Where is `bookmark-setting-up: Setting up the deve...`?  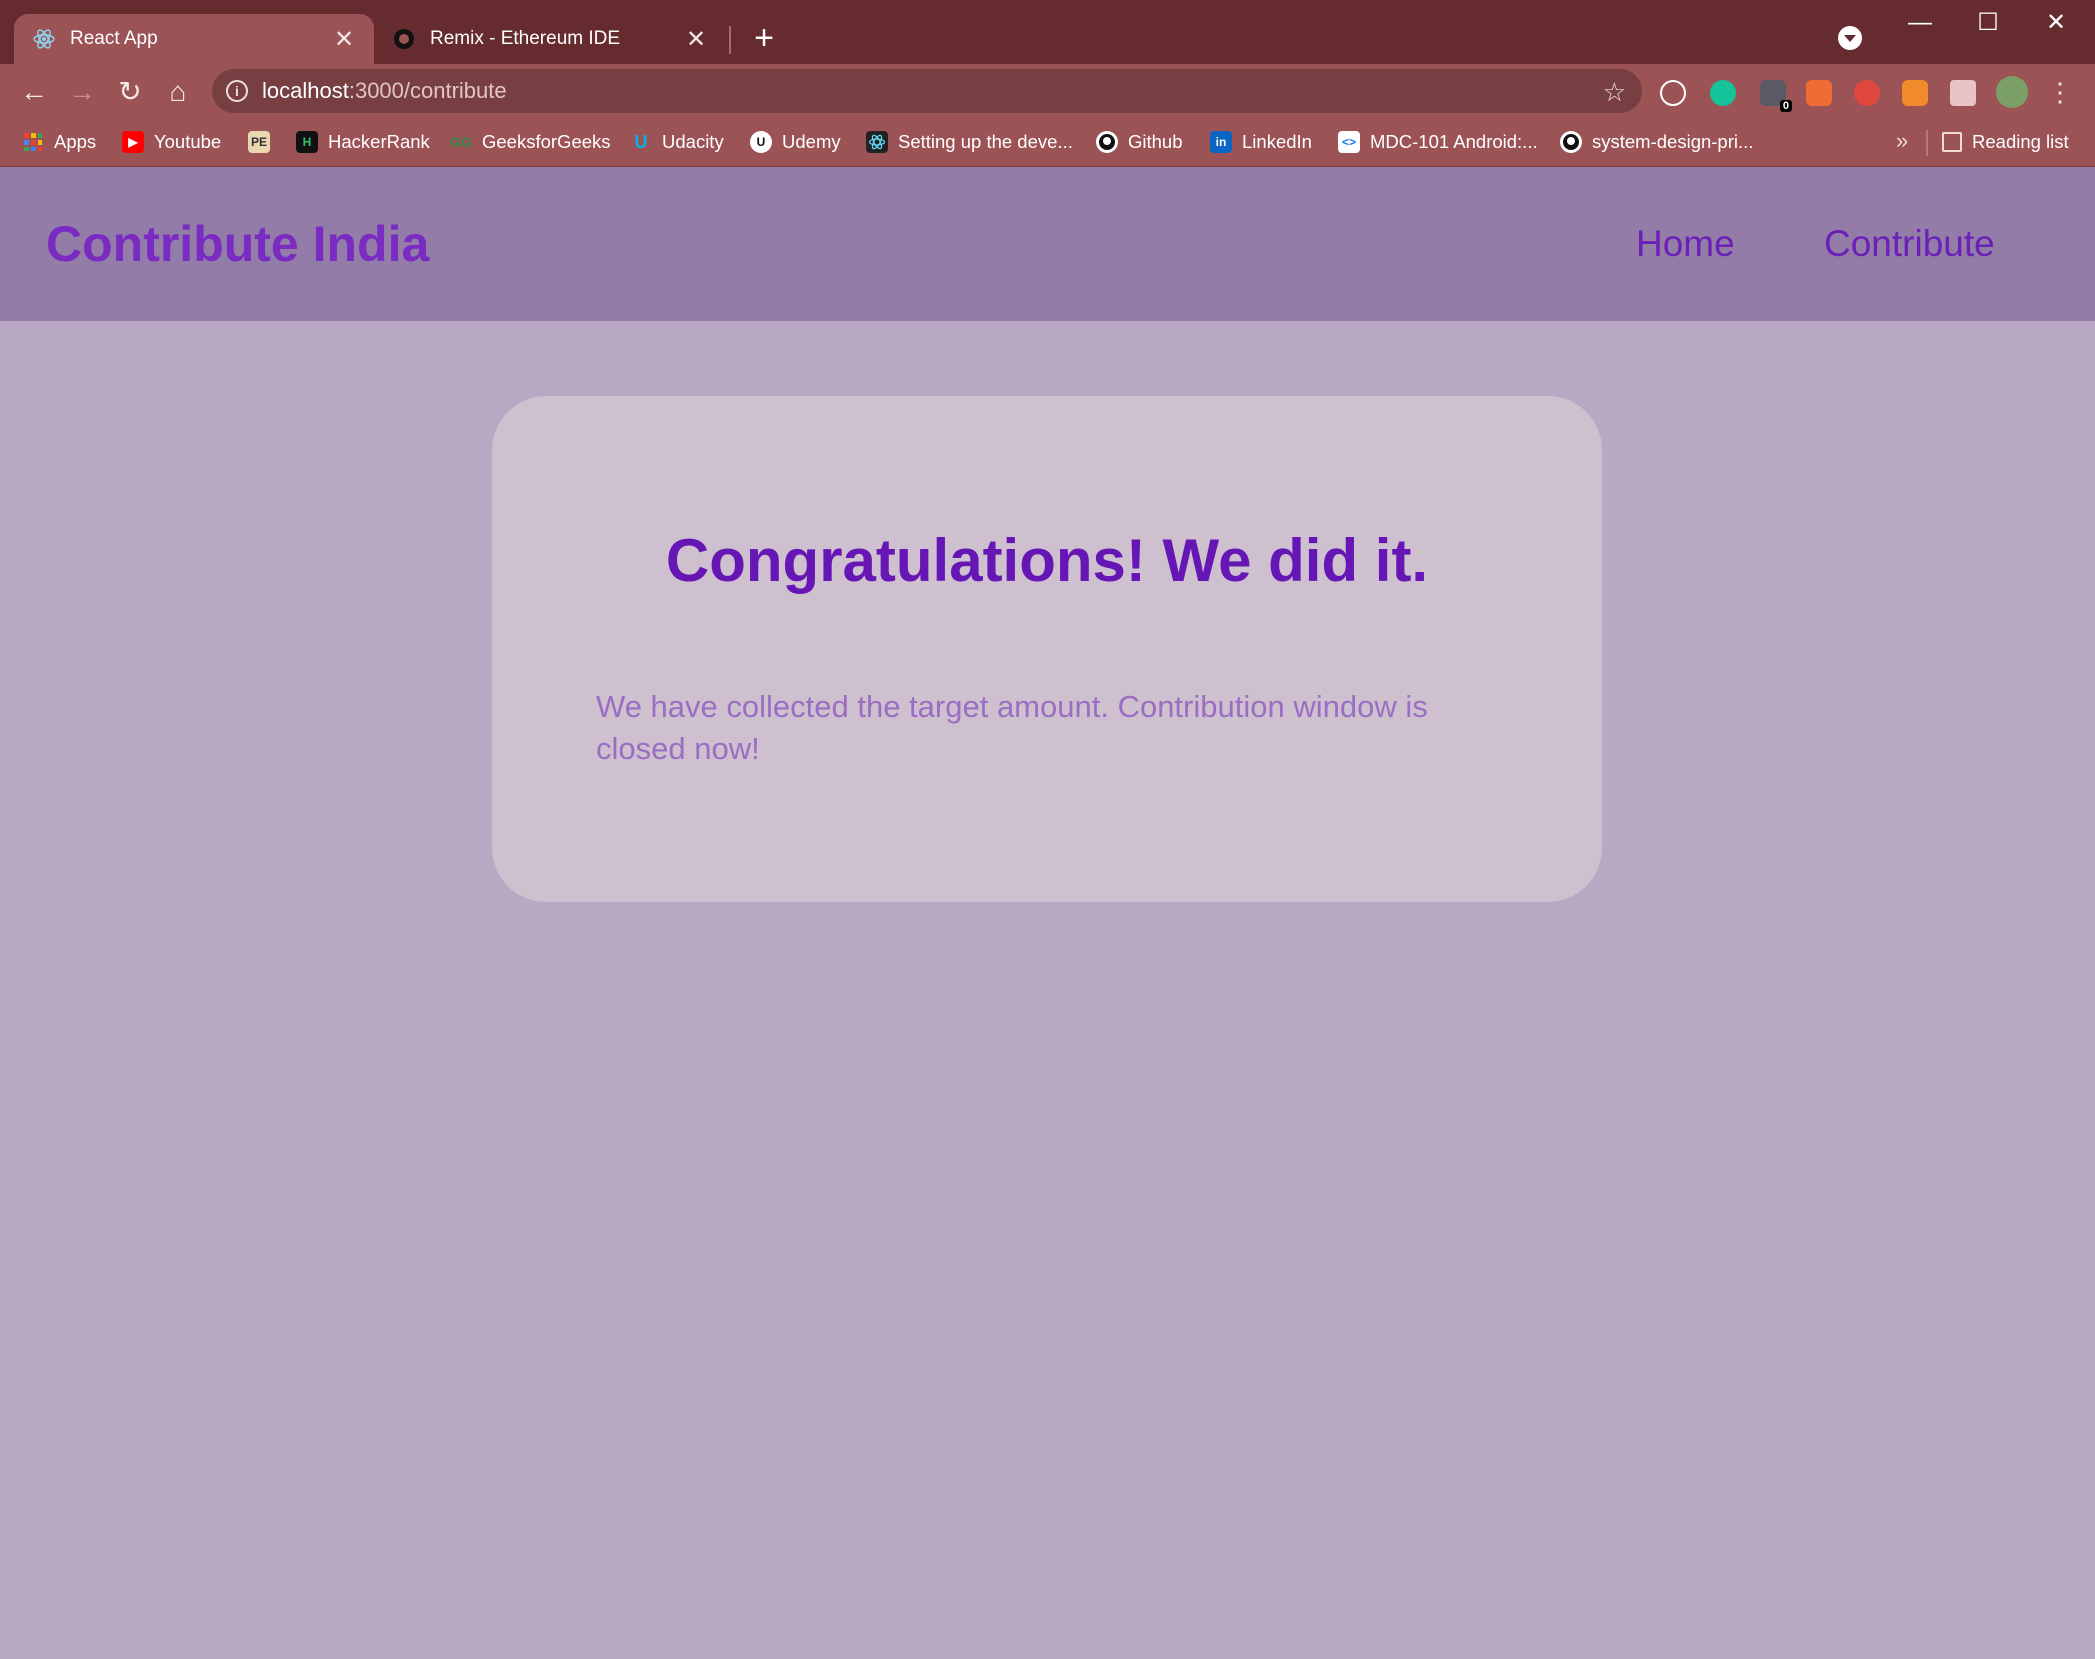
bookmark-setting-up: Setting up the deve... is located at coordinates (969, 142).